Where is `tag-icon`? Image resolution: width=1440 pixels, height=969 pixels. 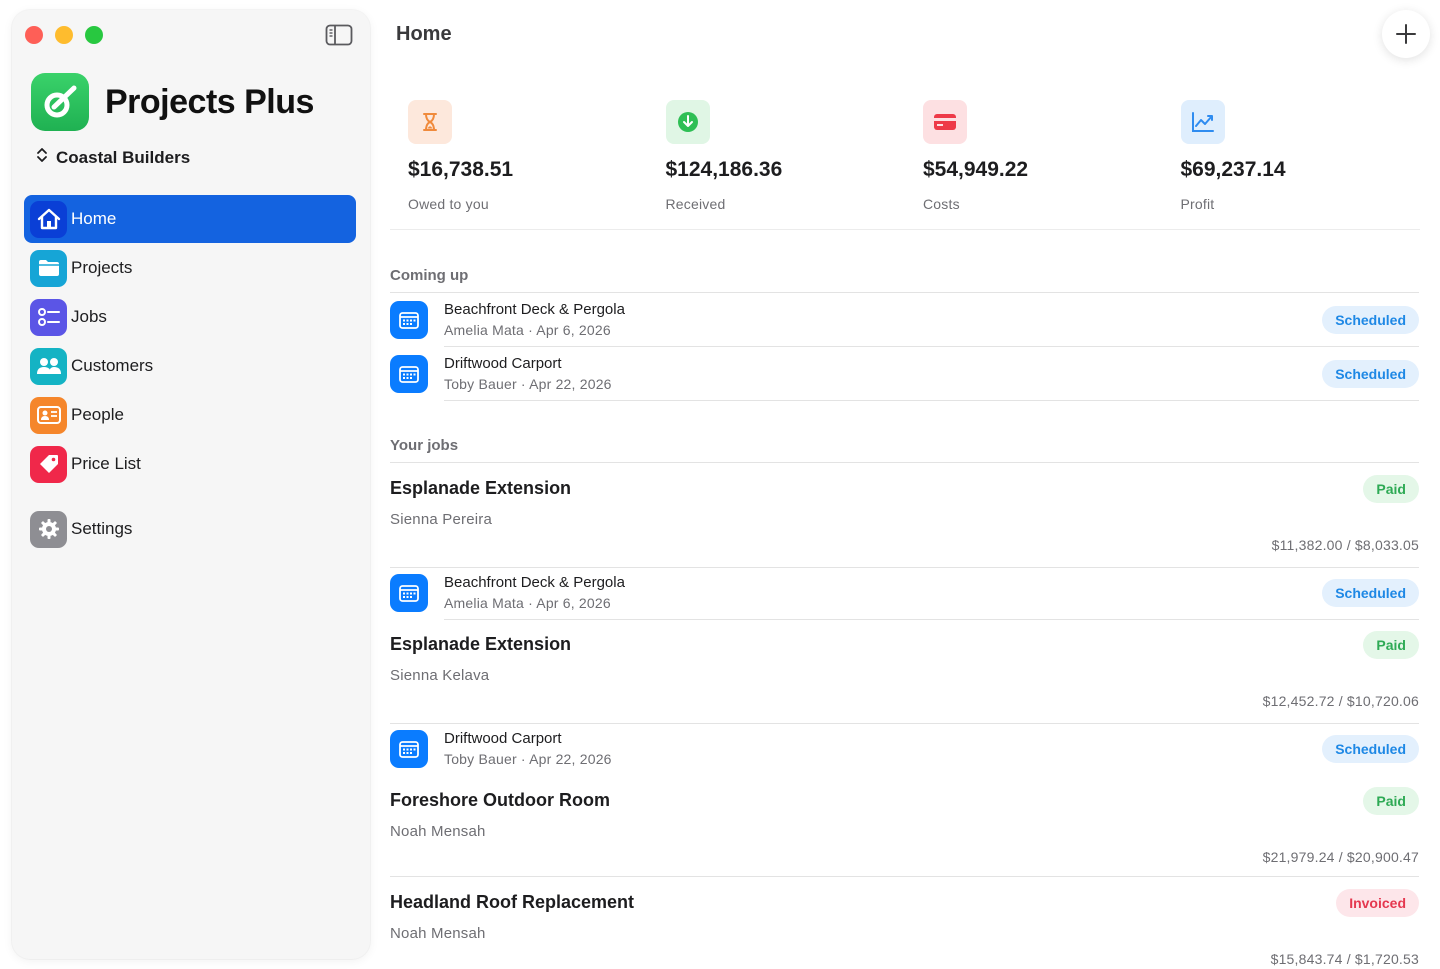 tag-icon is located at coordinates (48, 464).